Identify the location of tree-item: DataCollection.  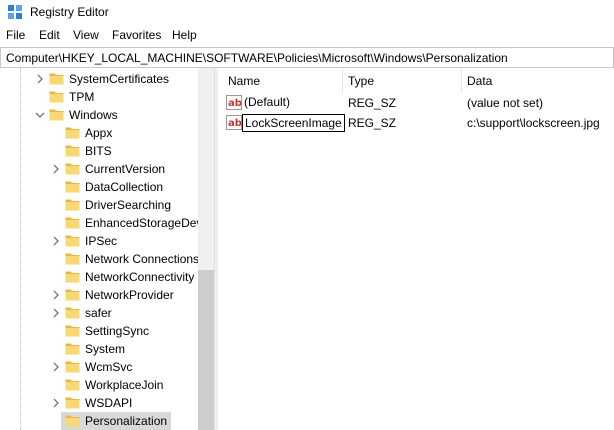
(99, 187).